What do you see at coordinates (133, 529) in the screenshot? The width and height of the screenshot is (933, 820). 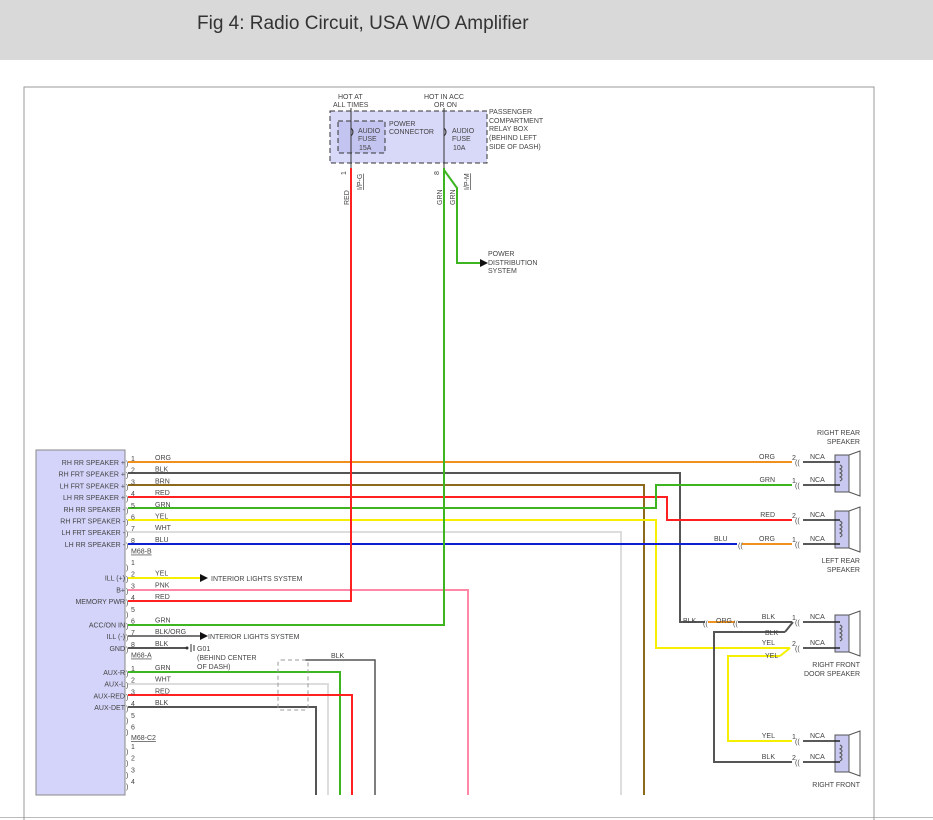 I see `pin-number: 7` at bounding box center [133, 529].